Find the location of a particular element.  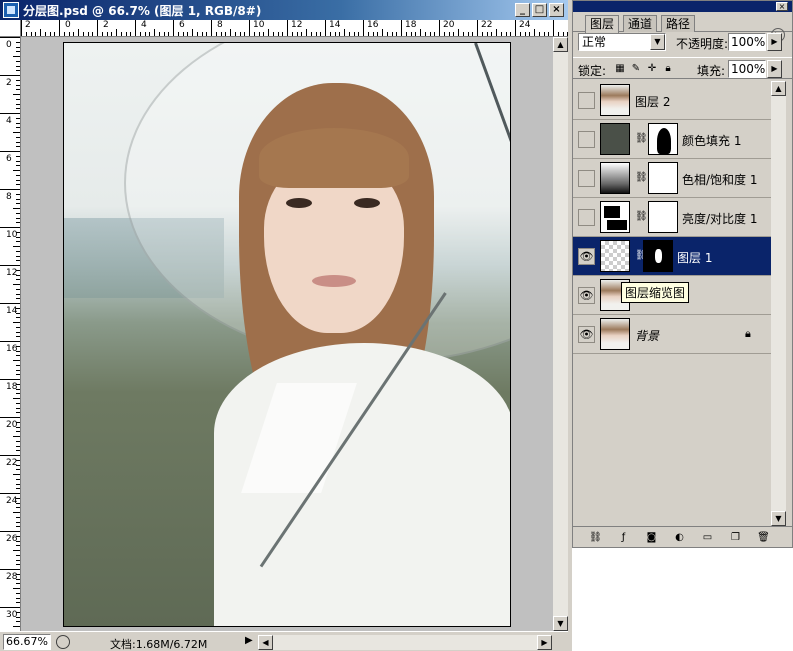

layer-row-color-fill-1: ⛓ 颜色填充 1 is located at coordinates (672, 139).